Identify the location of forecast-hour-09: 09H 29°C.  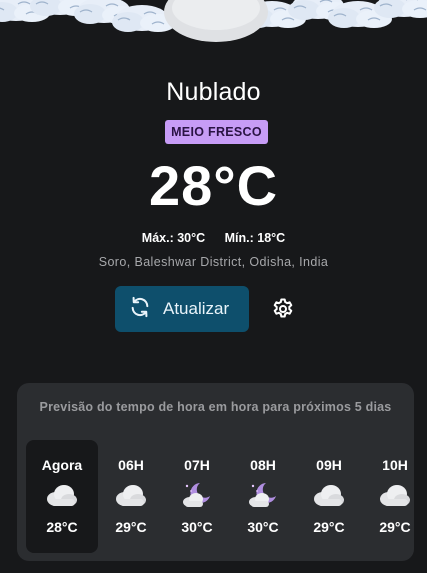
(329, 496).